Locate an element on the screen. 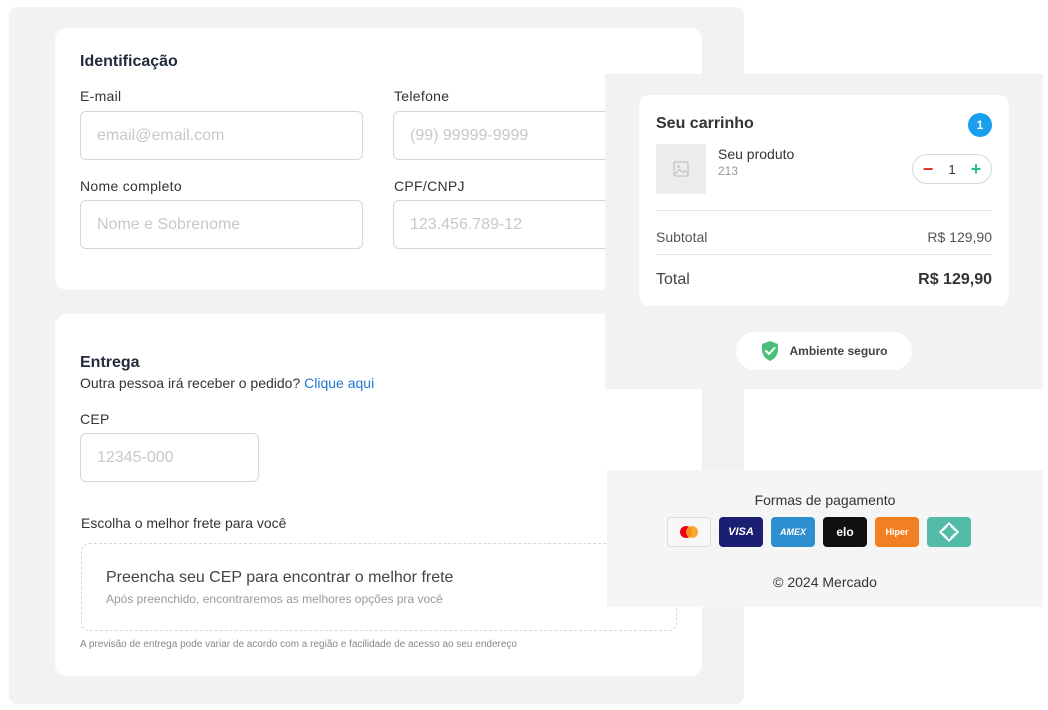 The image size is (1048, 710). subtotal-label: Subtotal is located at coordinates (682, 237).